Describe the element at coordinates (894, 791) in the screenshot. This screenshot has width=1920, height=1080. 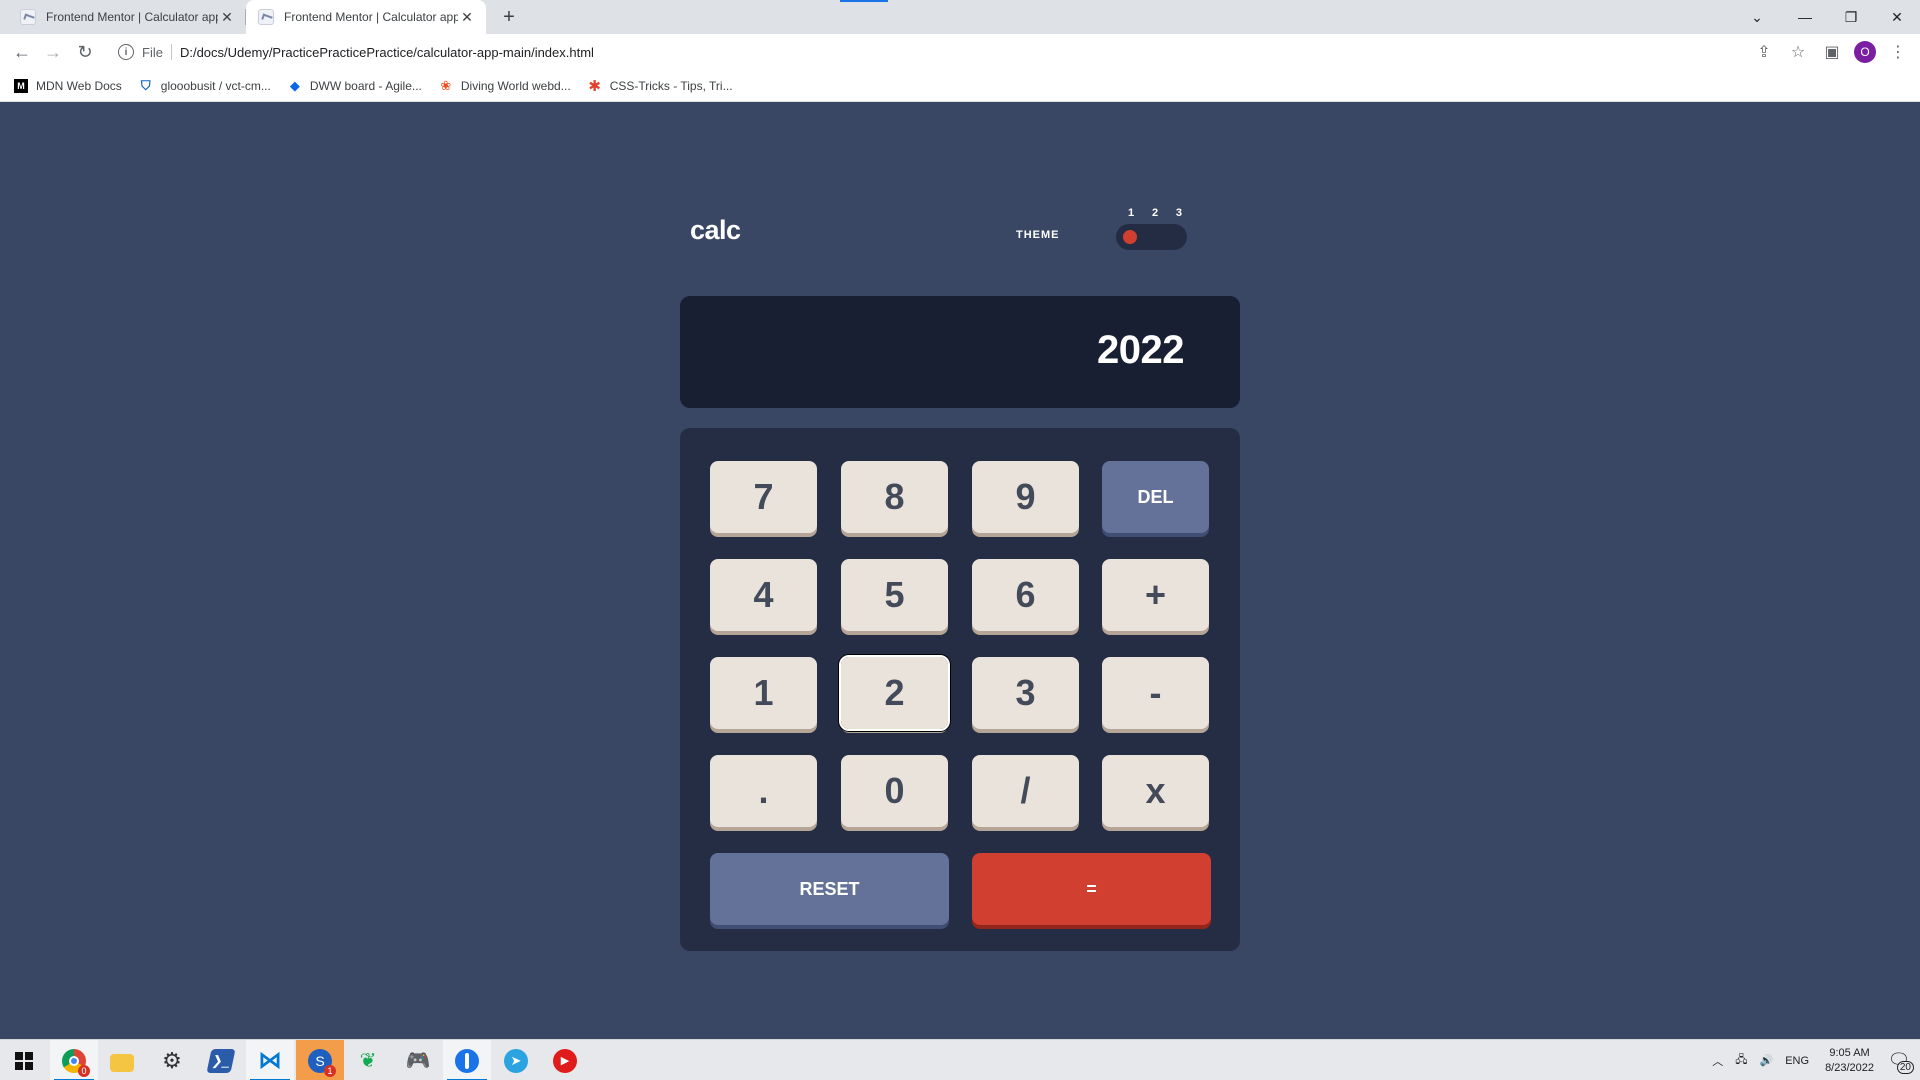
I see `key-0: 0` at that location.